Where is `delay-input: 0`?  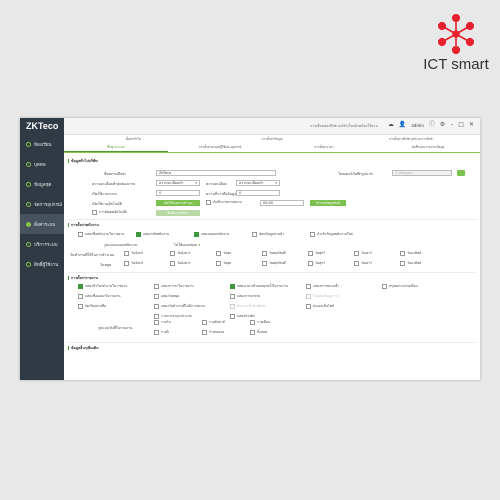 delay-input: 0 is located at coordinates (258, 193).